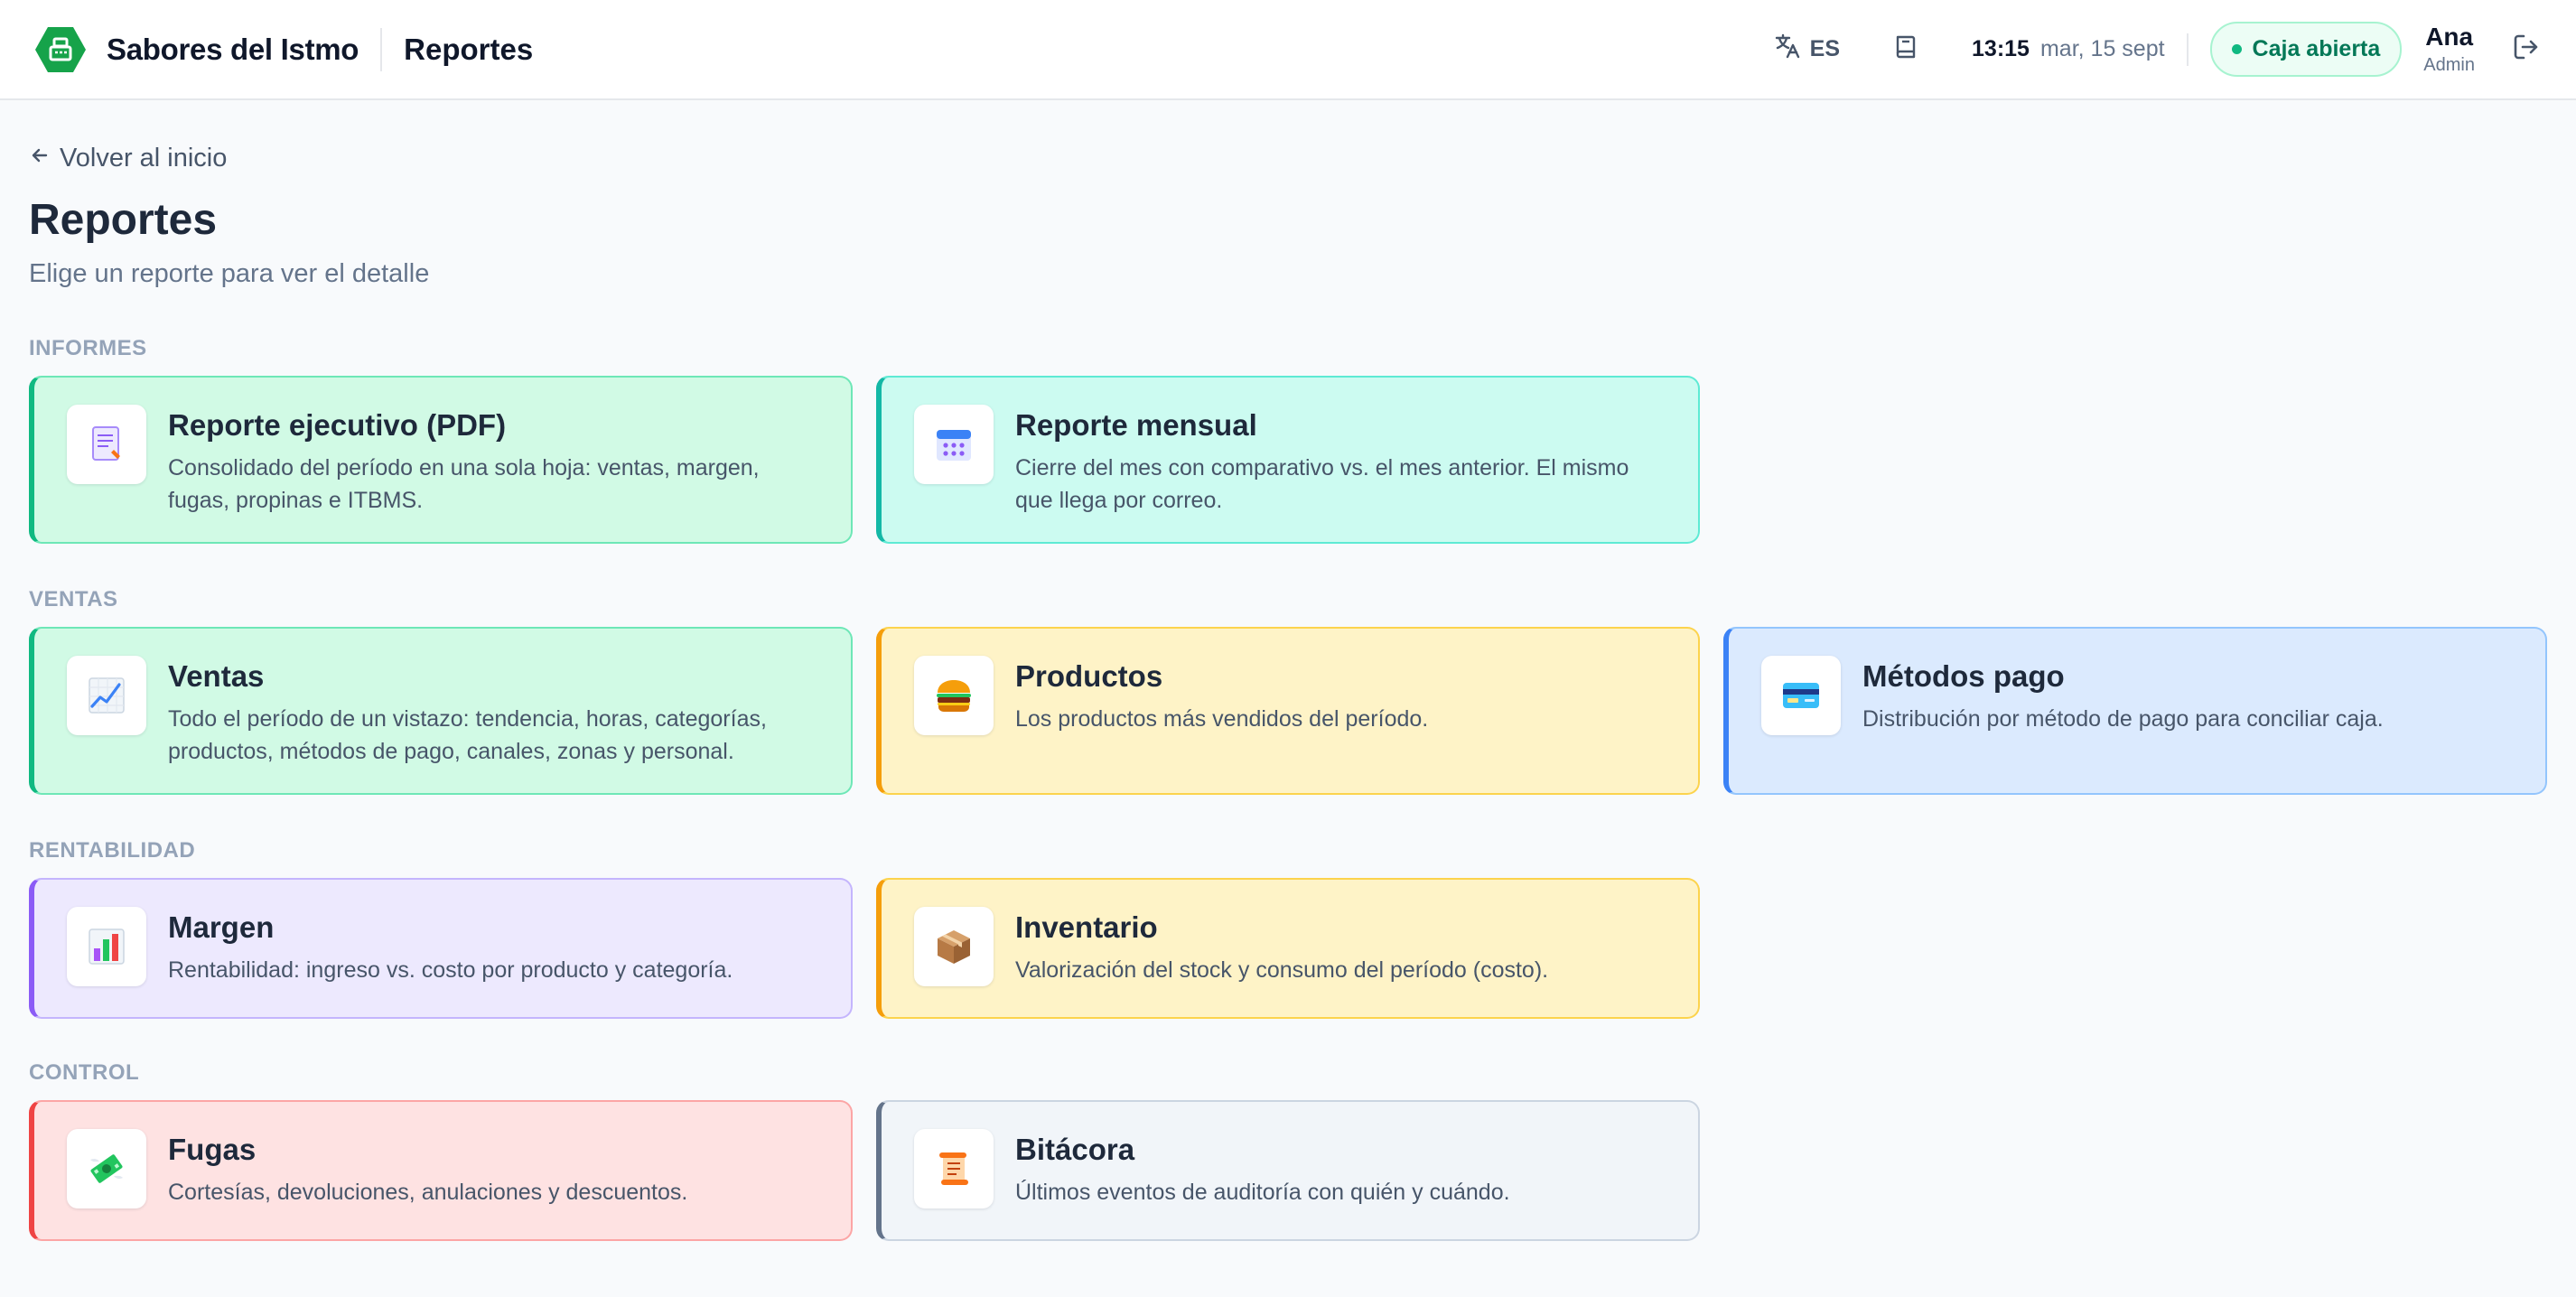 The height and width of the screenshot is (1297, 2576). Describe the element at coordinates (2102, 48) in the screenshot. I see `clock-date: mar, 15 sept` at that location.